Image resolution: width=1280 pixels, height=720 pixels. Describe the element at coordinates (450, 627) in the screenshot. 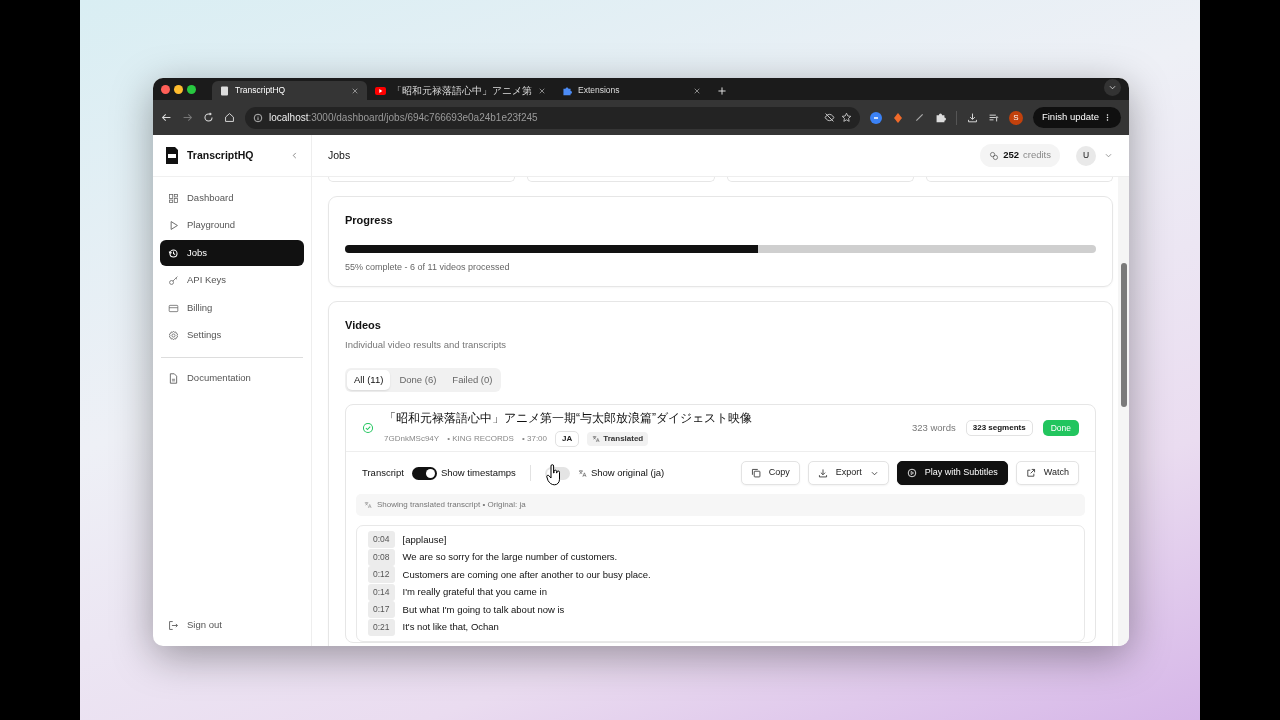

I see `transcript-line: It's not like that, Ochan` at that location.